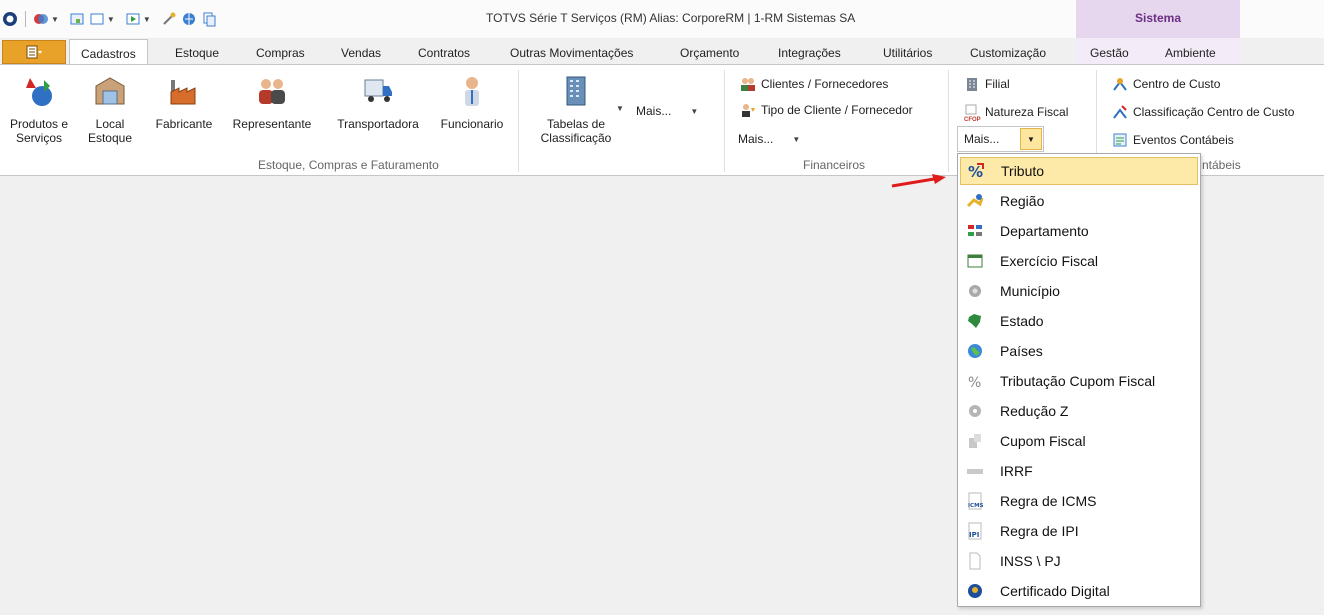  I want to click on representante-button: Representante, so click(272, 102).